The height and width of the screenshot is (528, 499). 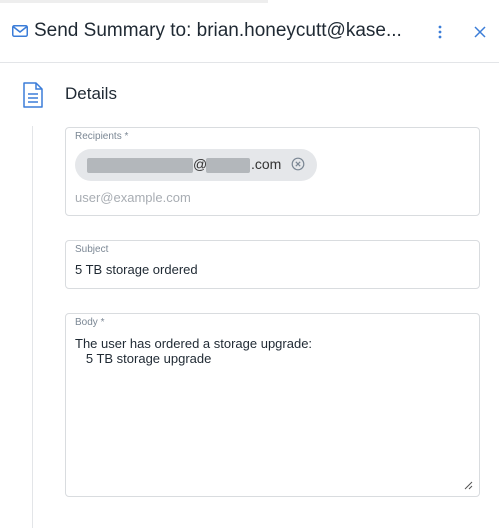 What do you see at coordinates (468, 485) in the screenshot?
I see `resize-handle-icon` at bounding box center [468, 485].